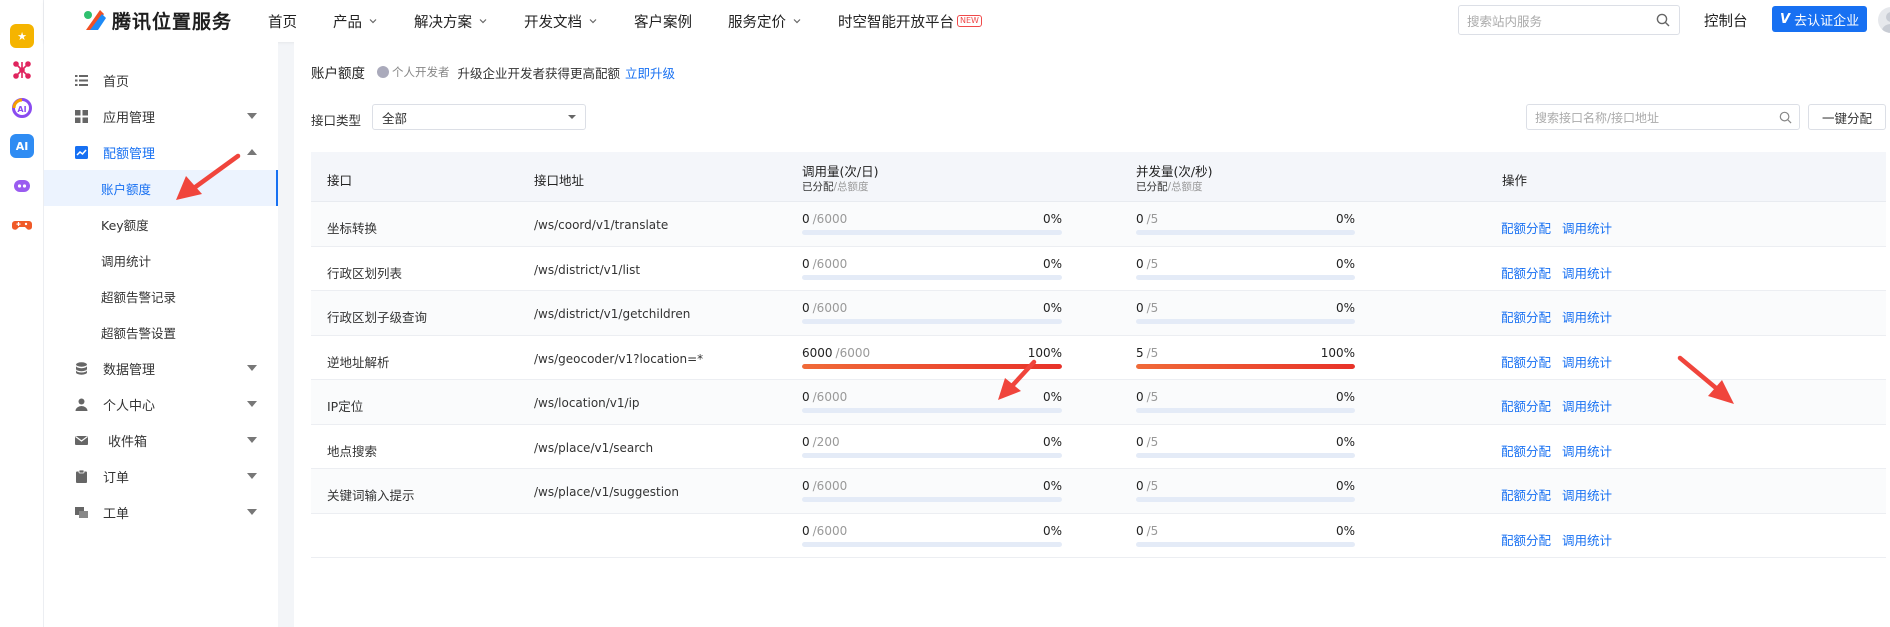  Describe the element at coordinates (451, 21) in the screenshot. I see `nav-item: 解决方案` at that location.